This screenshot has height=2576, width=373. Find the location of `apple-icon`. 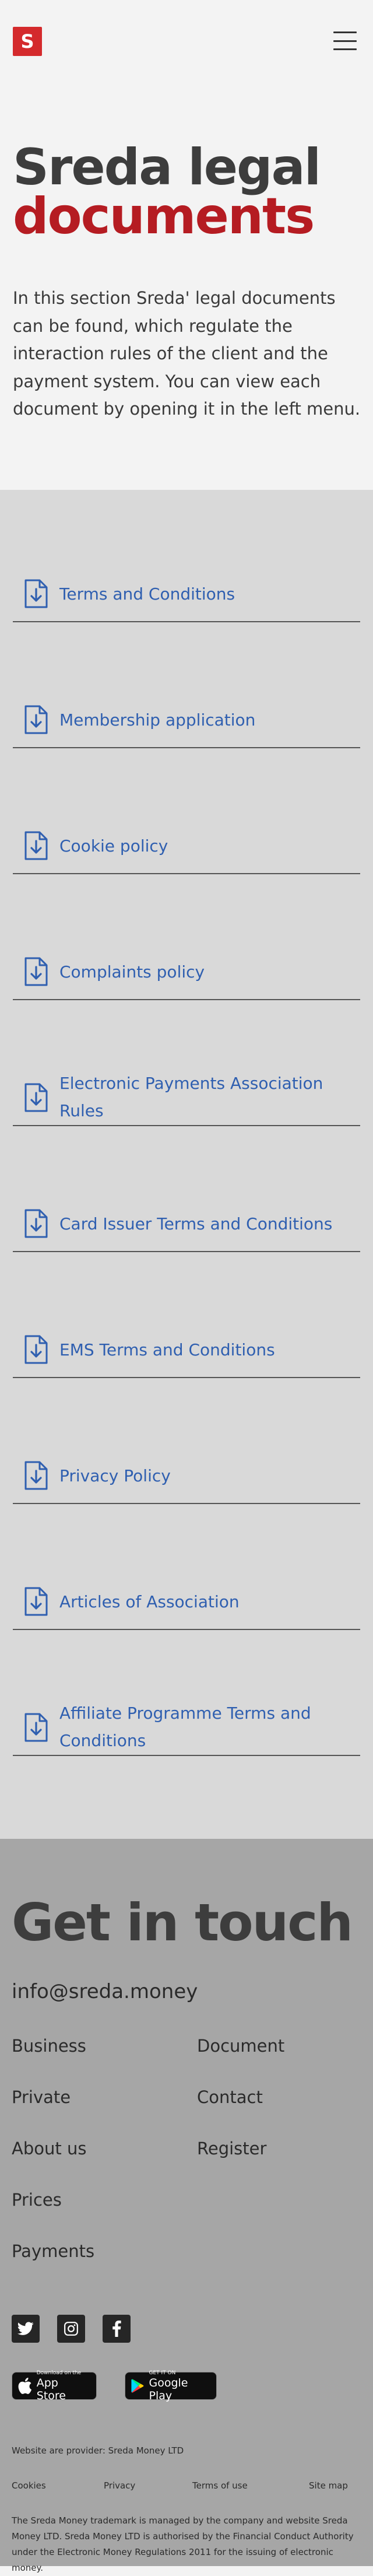

apple-icon is located at coordinates (25, 2386).